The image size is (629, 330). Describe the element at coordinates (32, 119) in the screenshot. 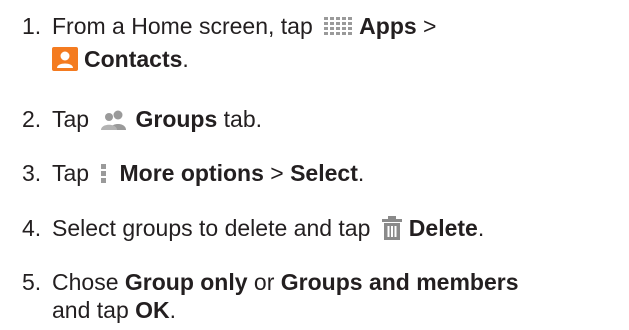

I see `step-number: 2.` at that location.